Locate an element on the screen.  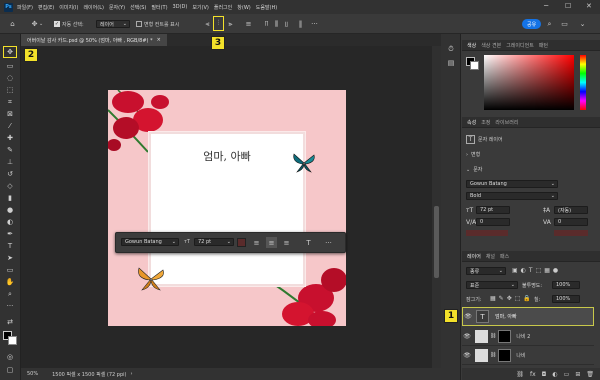
vertical-scrollbar is located at coordinates (436, 208).